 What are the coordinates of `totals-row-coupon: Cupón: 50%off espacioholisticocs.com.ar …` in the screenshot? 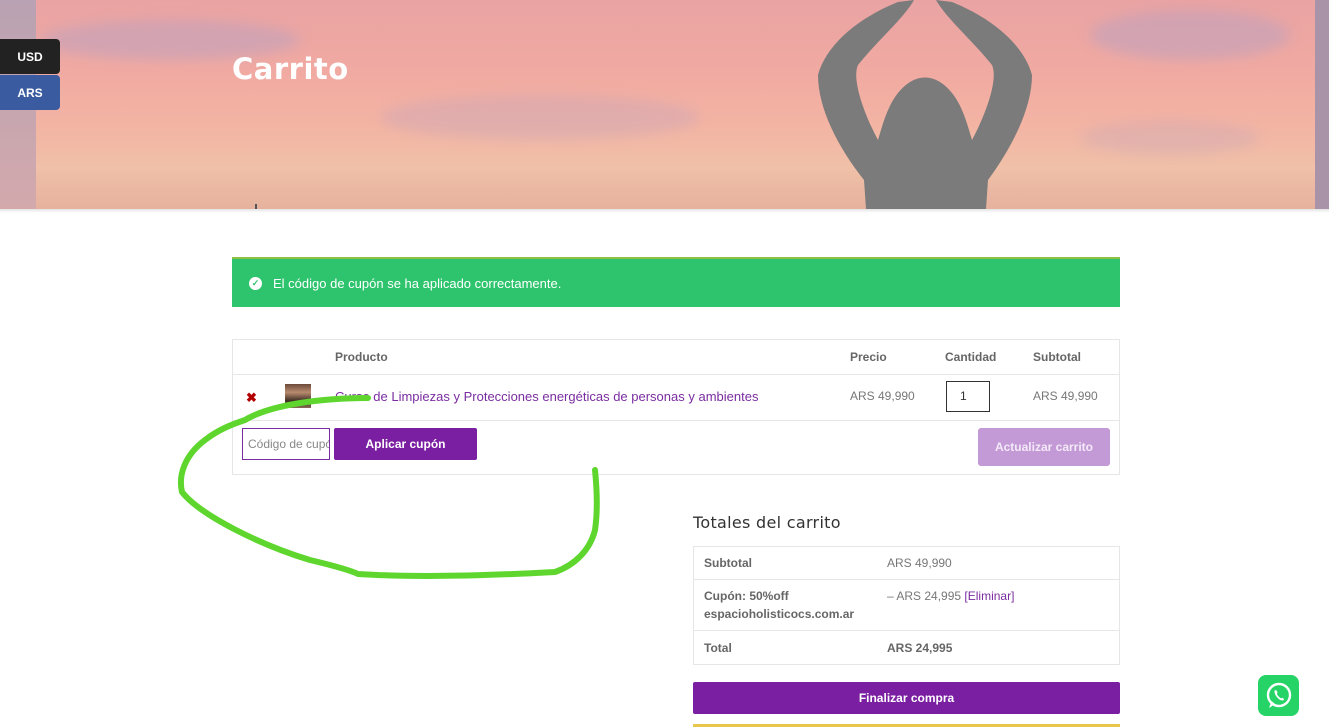 It's located at (906, 605).